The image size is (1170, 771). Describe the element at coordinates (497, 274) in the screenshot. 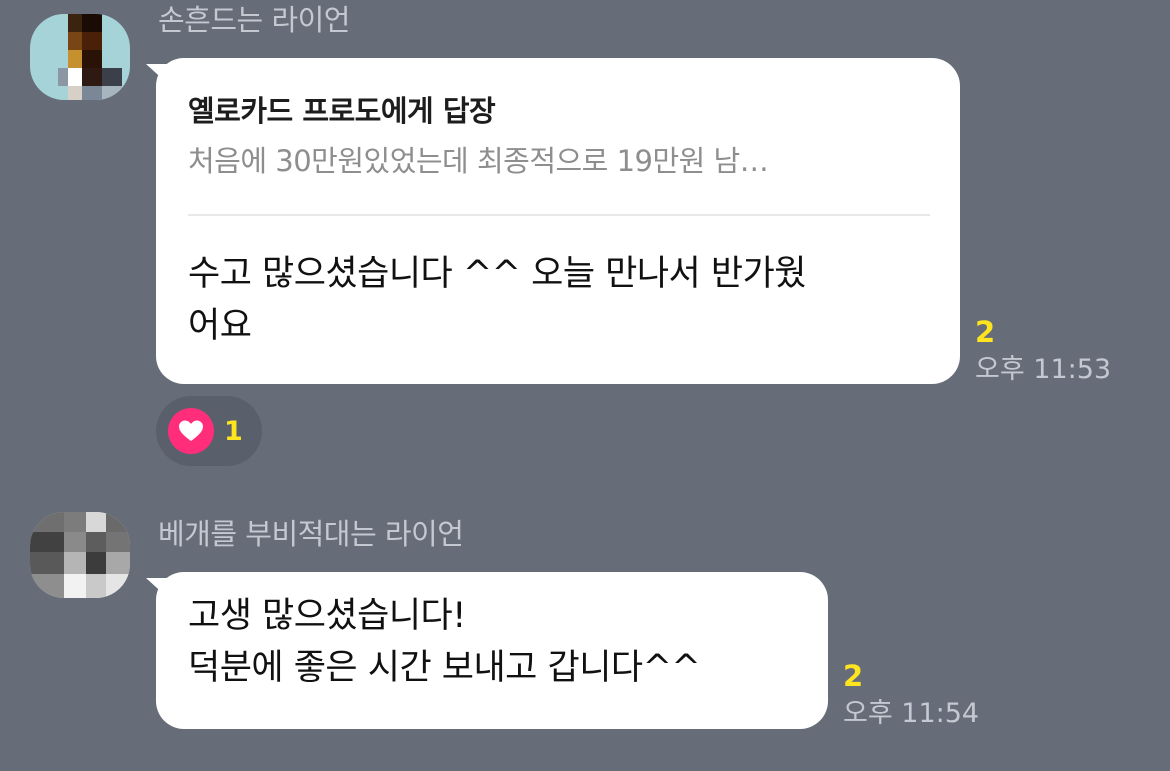

I see `message-line: 수고 많으셨습니다 ^^ 오늘 만나서 반가웠` at that location.